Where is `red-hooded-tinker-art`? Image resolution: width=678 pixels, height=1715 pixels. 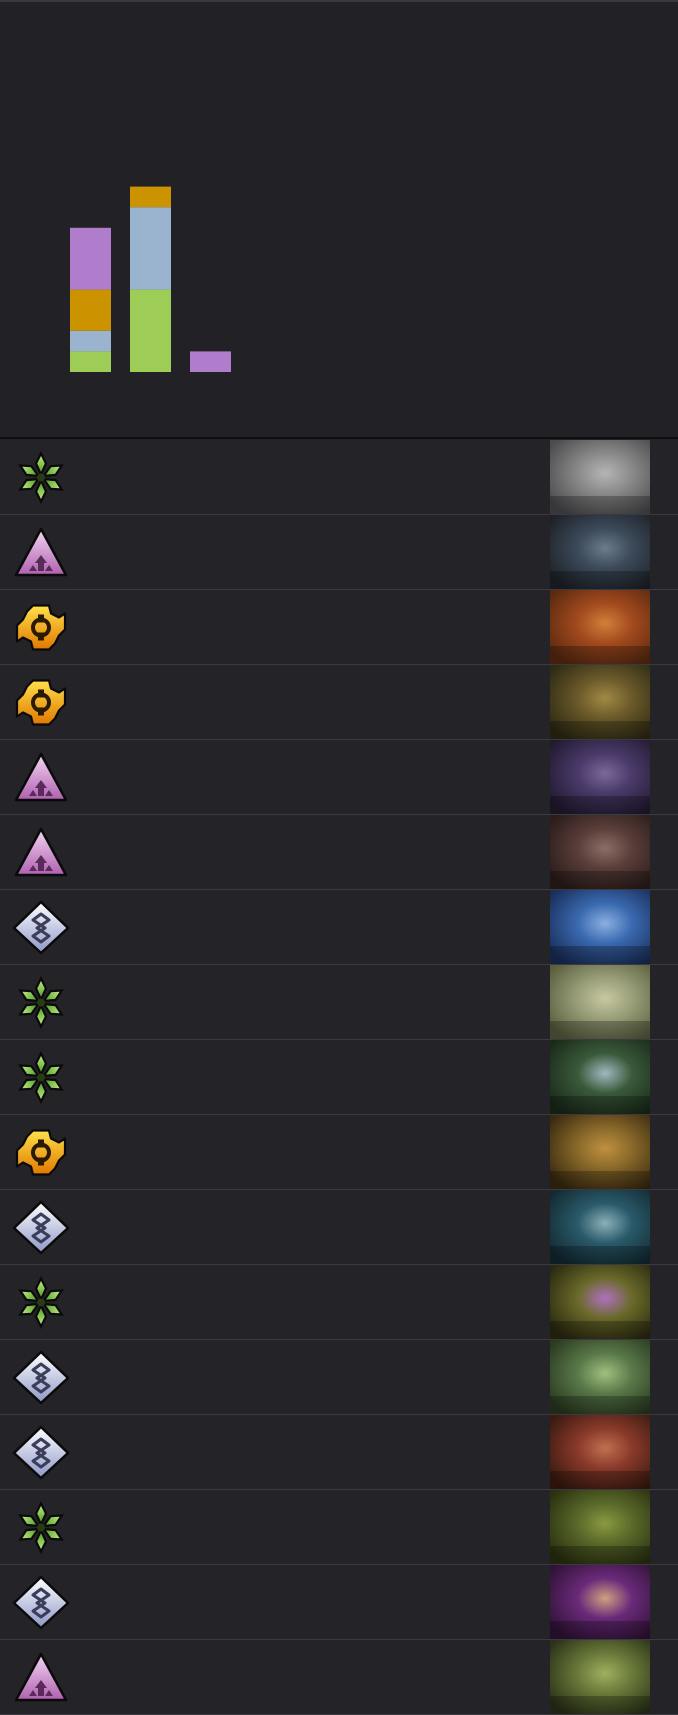 red-hooded-tinker-art is located at coordinates (600, 627).